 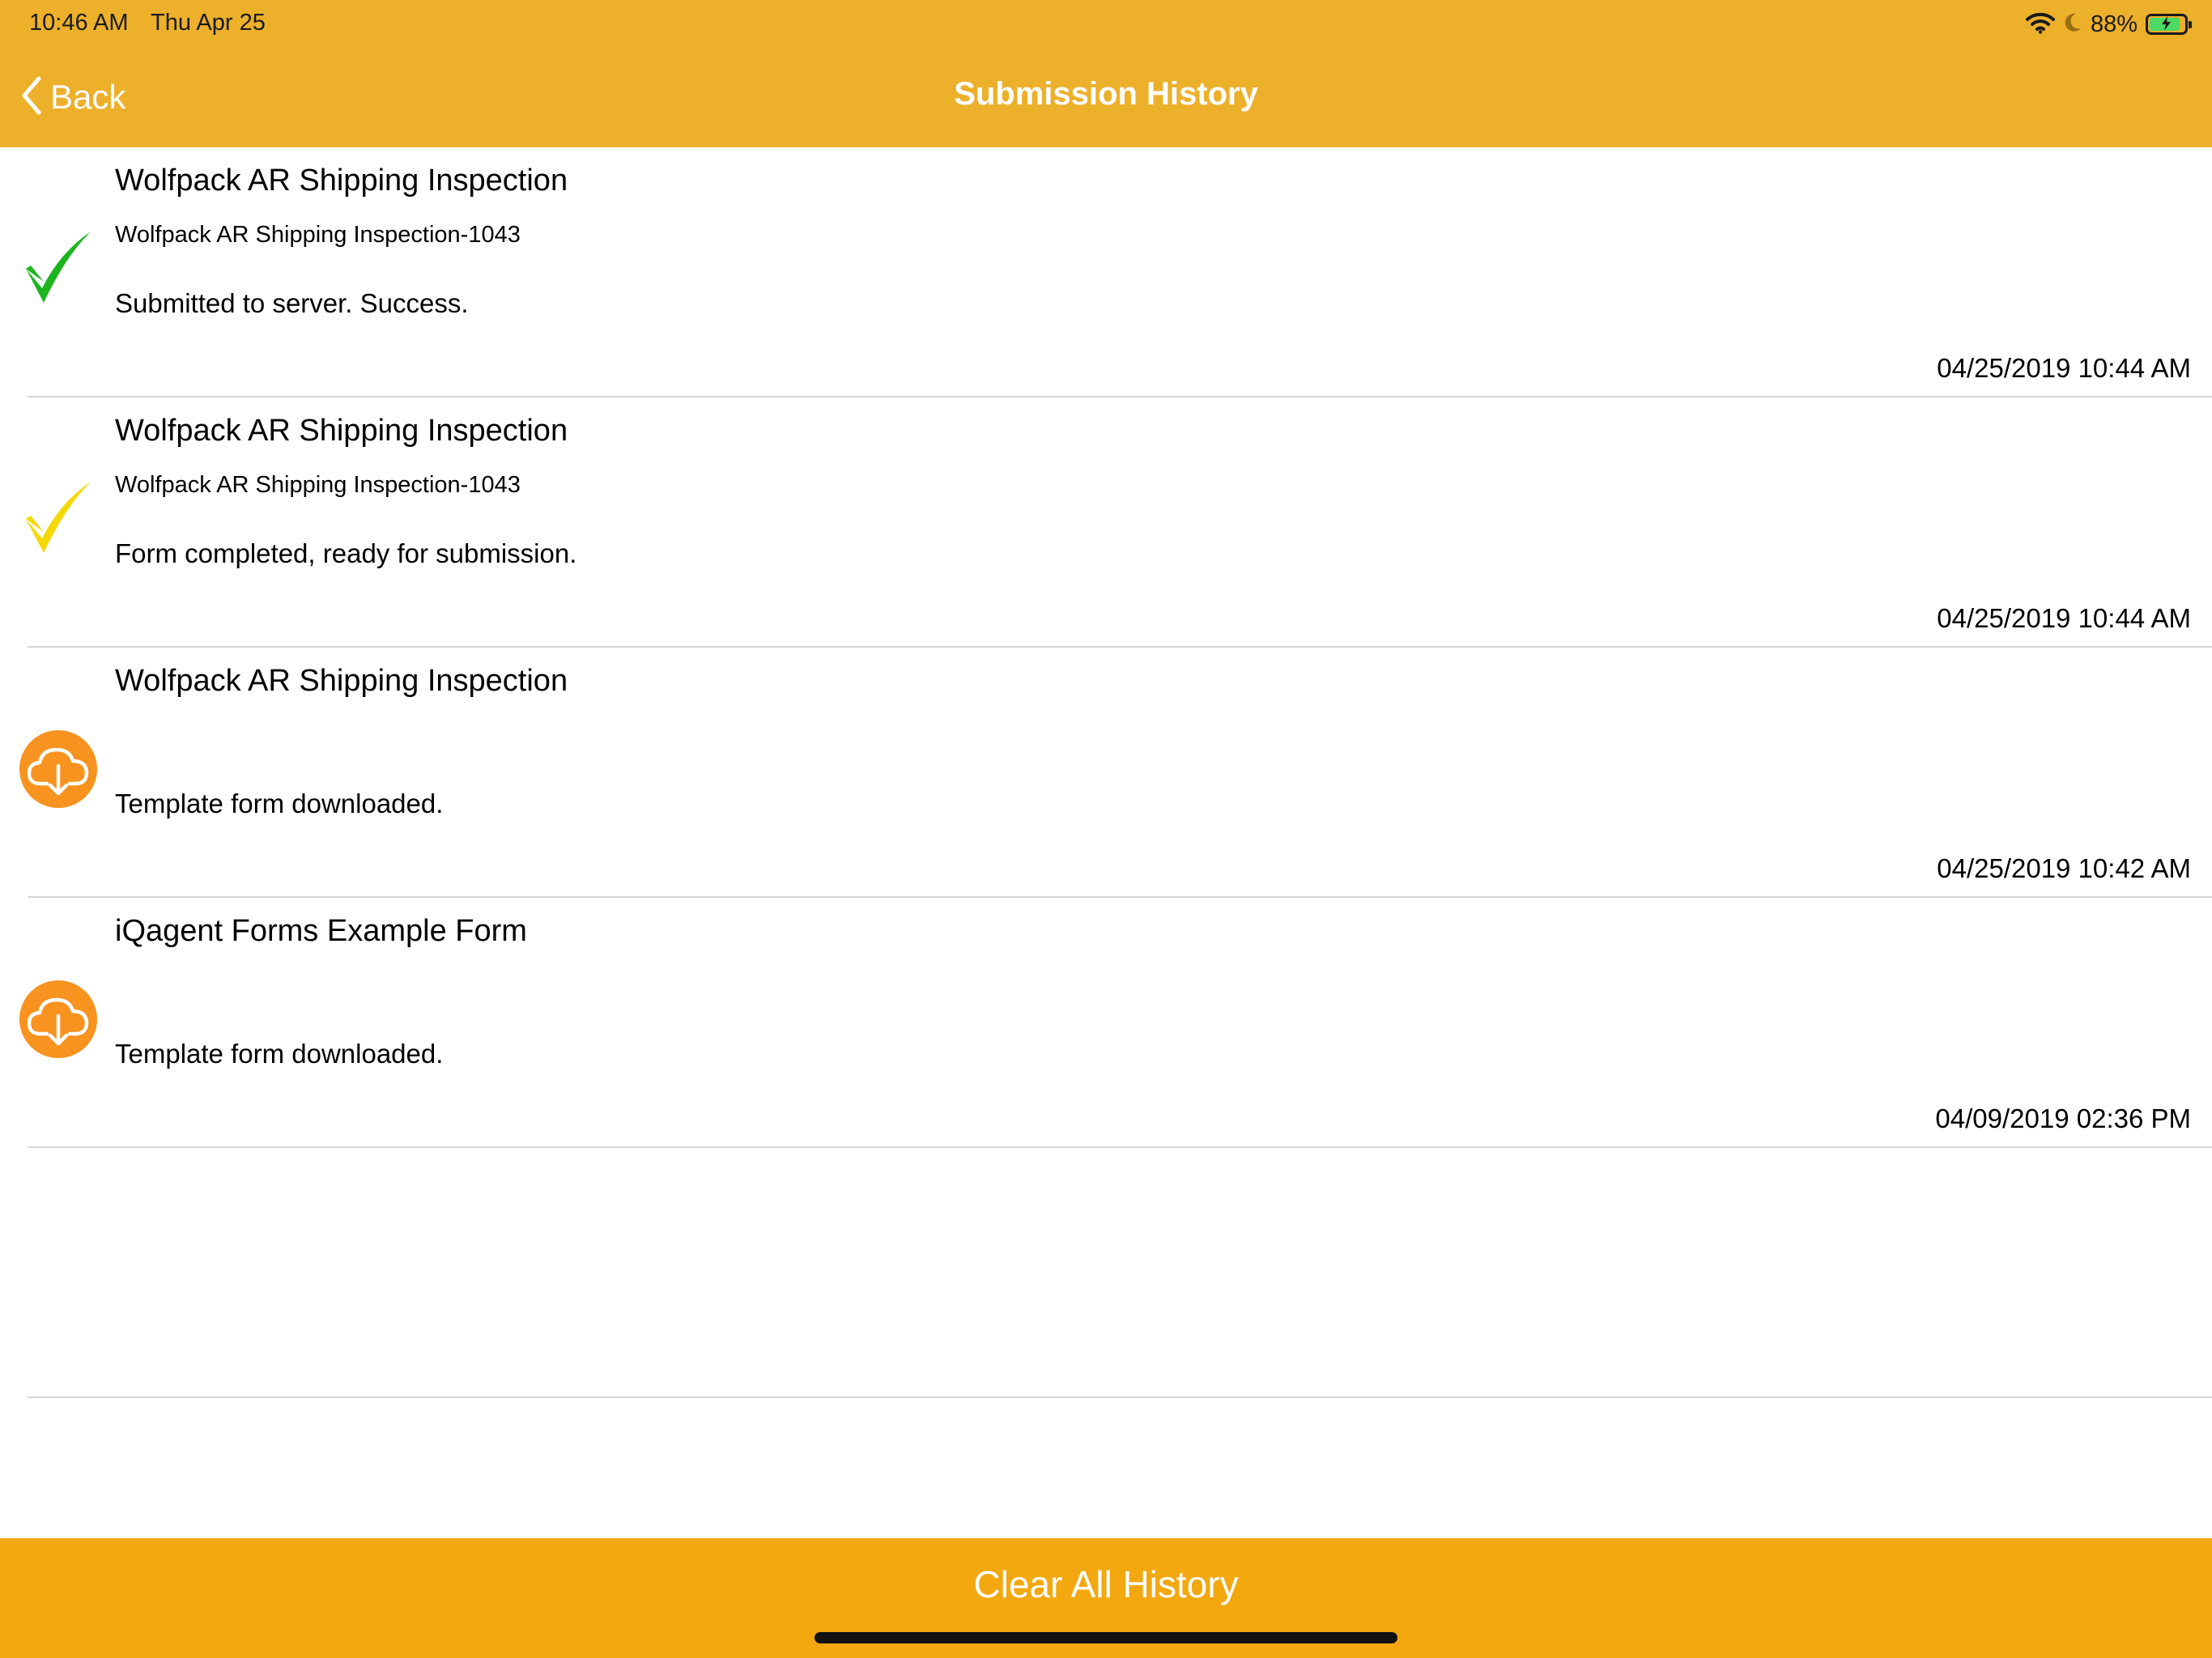 I want to click on status-icons: 88%, so click(x=2109, y=24).